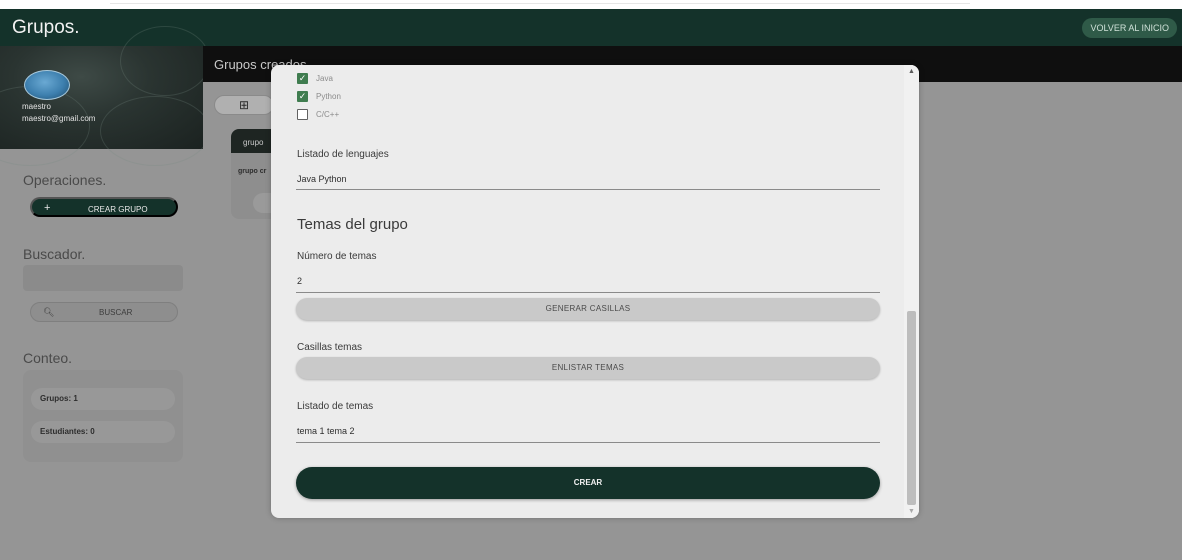 The width and height of the screenshot is (1182, 560). What do you see at coordinates (335, 406) in the screenshot?
I see `topics-list-label: Listado de temas` at bounding box center [335, 406].